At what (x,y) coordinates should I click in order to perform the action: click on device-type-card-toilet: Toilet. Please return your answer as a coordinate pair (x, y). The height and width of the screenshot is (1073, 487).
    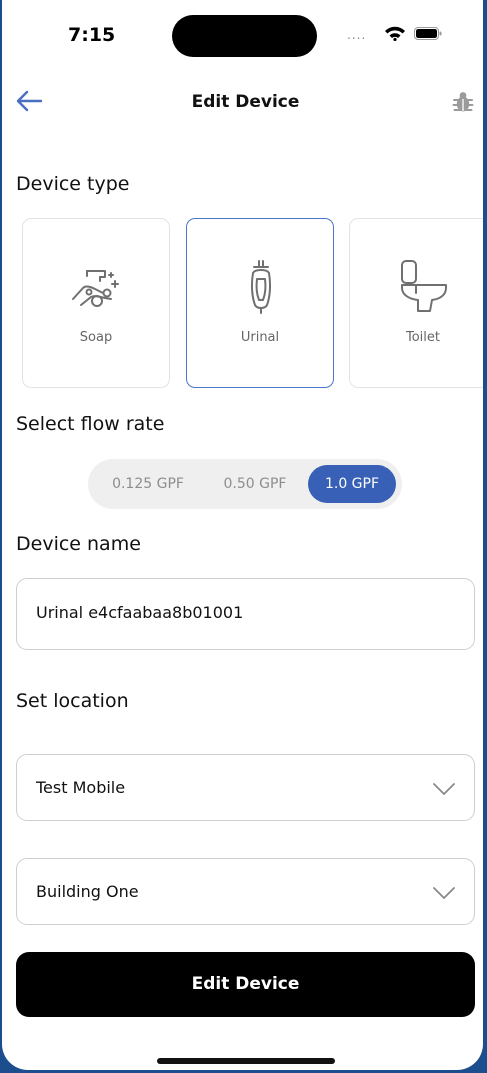
    Looking at the image, I should click on (416, 303).